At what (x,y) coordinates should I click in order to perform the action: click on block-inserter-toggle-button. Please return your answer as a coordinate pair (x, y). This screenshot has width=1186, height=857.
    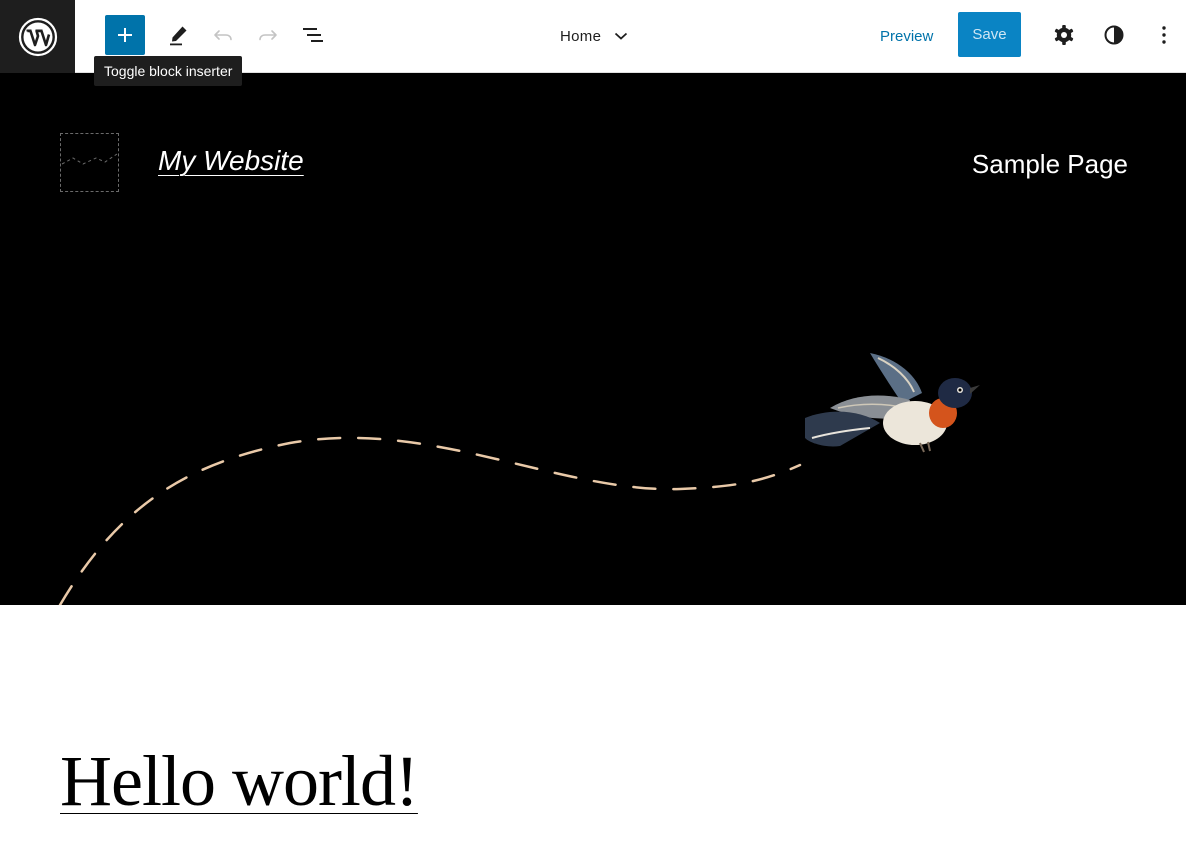
    Looking at the image, I should click on (125, 35).